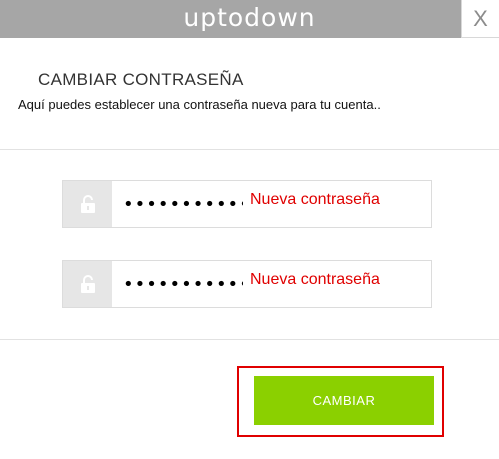 The width and height of the screenshot is (499, 459). I want to click on footer-divider, so click(249, 339).